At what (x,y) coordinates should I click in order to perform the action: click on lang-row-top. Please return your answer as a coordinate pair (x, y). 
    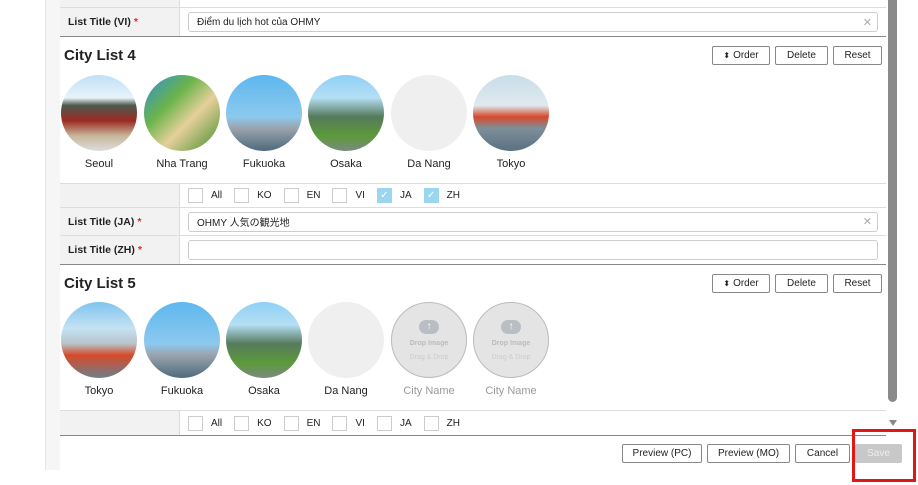
    Looking at the image, I should click on (473, 4).